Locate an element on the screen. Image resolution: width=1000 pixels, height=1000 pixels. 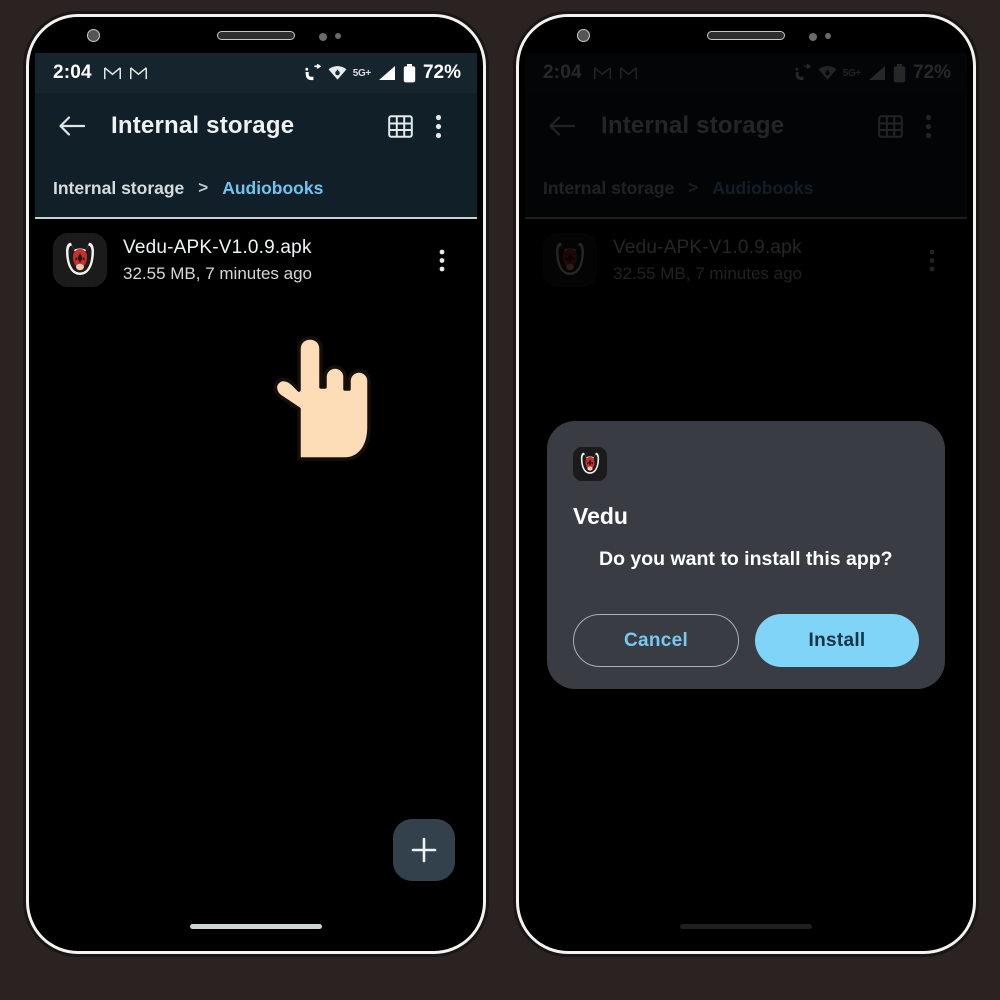
app-bar: Internal storage is located at coordinates (256, 126).